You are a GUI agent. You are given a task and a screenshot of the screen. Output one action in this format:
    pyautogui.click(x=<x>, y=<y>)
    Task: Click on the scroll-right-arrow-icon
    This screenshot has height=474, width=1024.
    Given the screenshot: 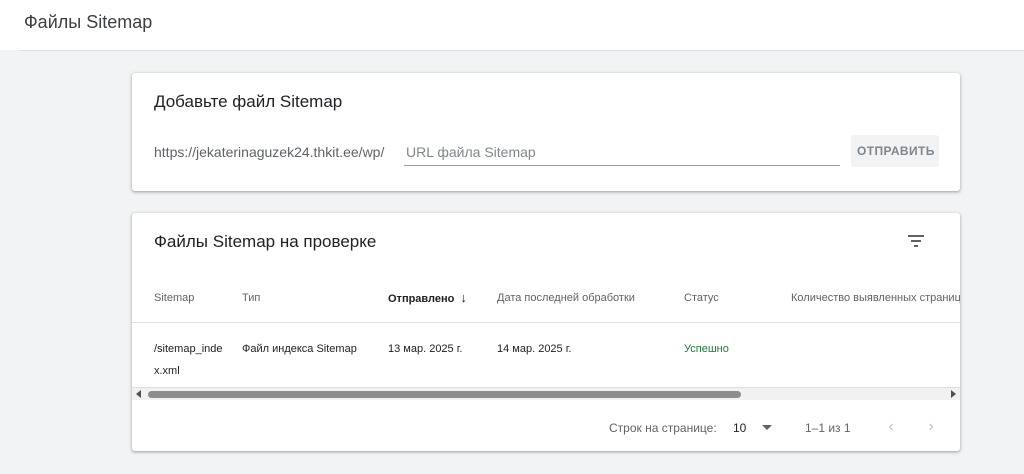 What is the action you would take?
    pyautogui.click(x=953, y=394)
    